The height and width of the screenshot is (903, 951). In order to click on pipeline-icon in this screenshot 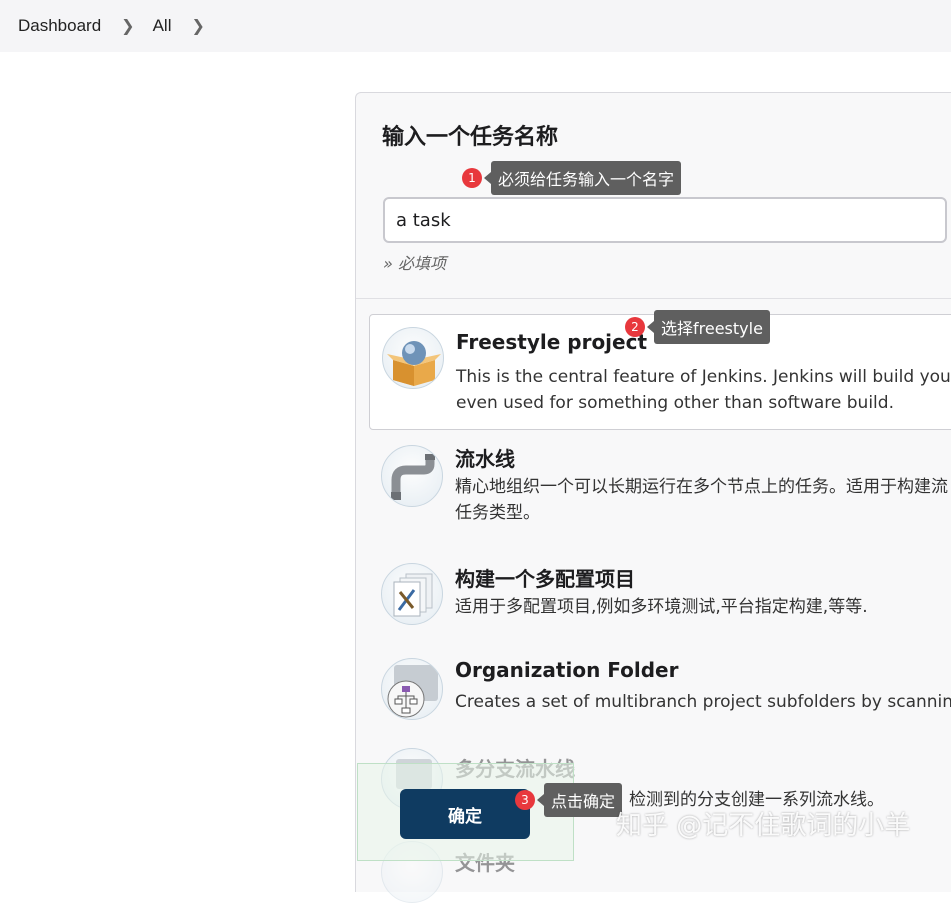, I will do `click(412, 476)`.